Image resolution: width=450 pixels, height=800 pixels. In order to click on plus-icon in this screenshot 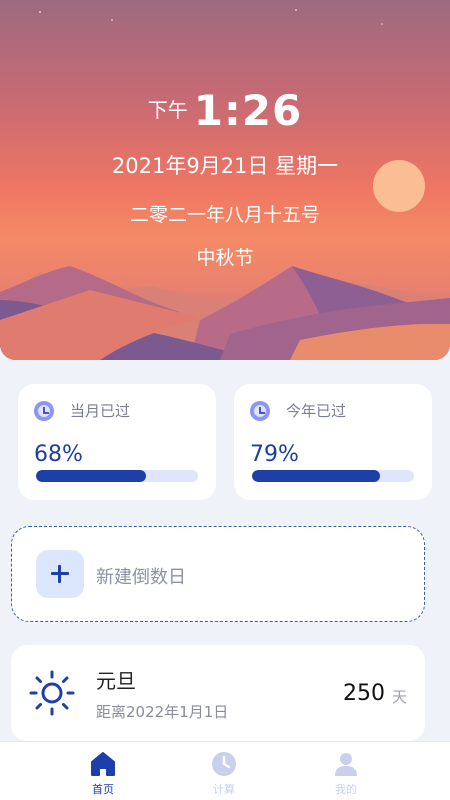, I will do `click(60, 574)`.